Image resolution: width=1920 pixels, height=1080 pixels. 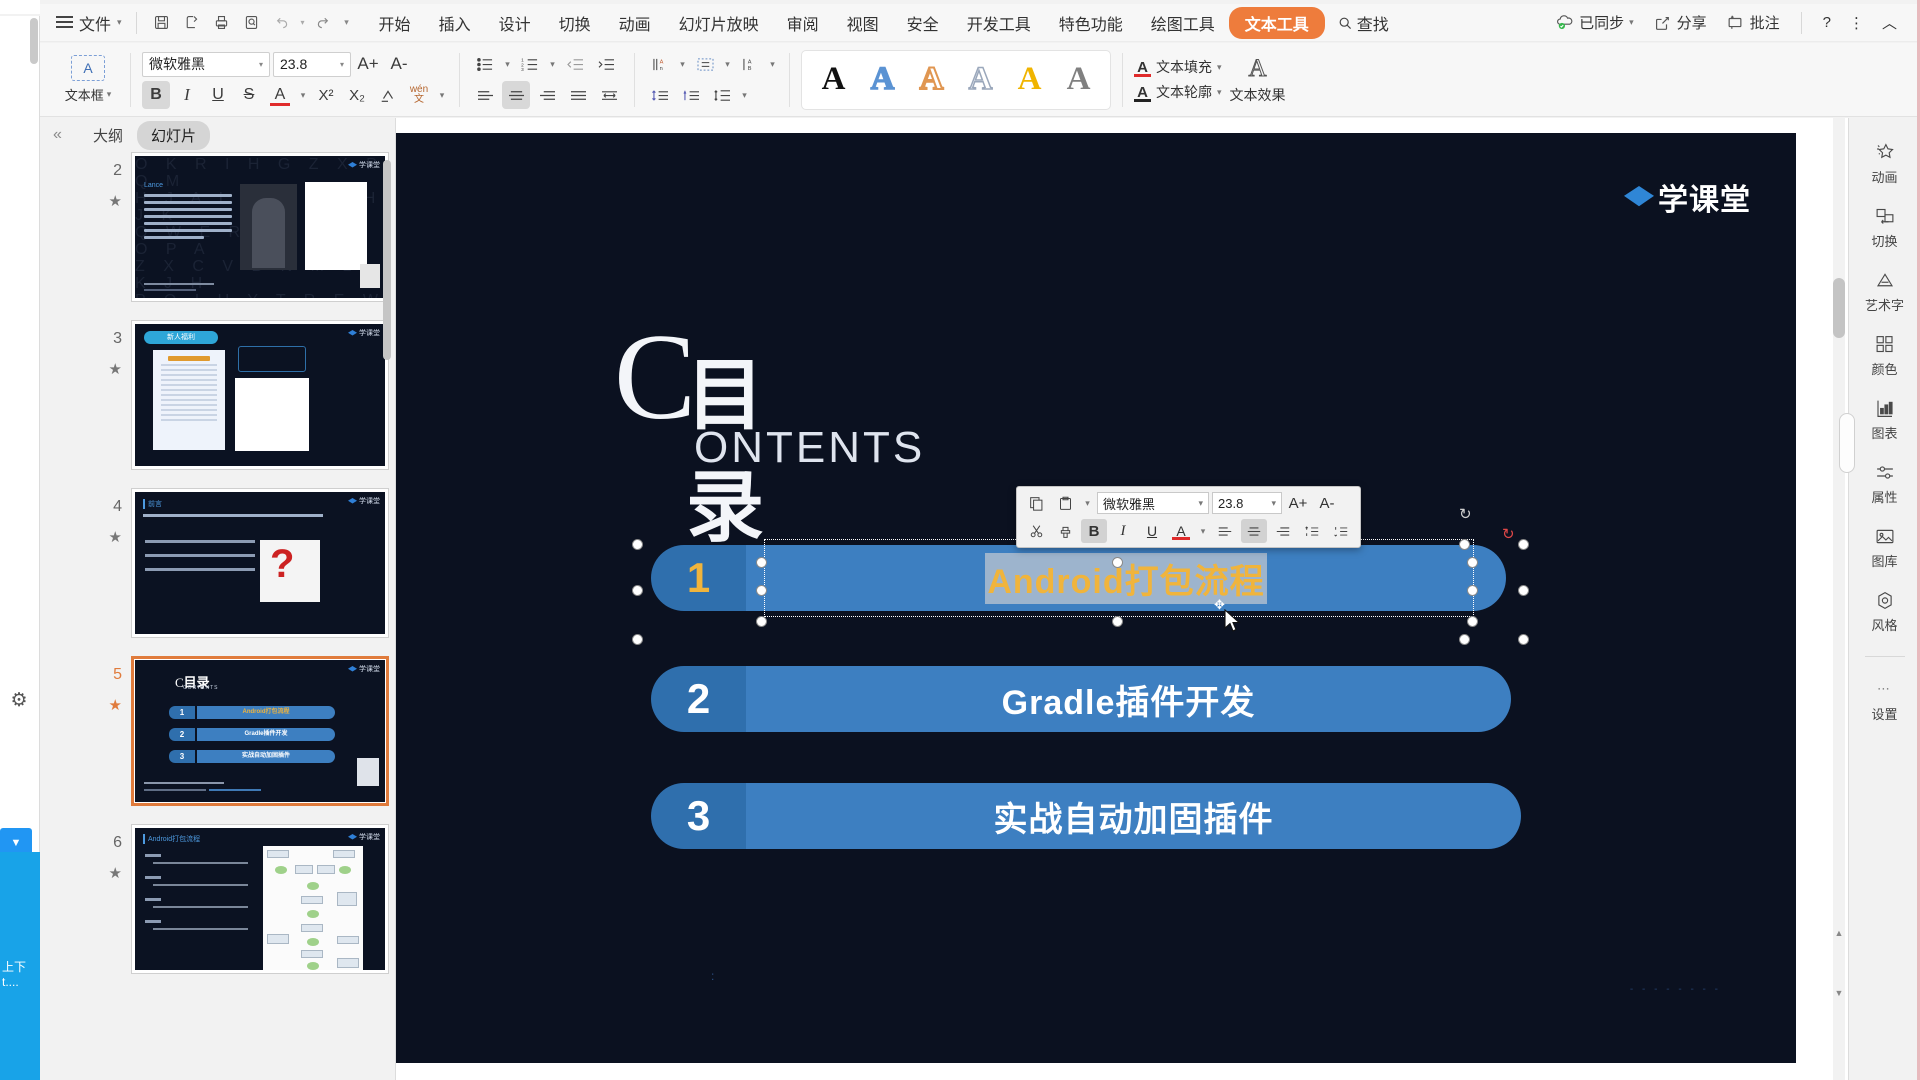 I want to click on resize-handle-tl, so click(x=637, y=544).